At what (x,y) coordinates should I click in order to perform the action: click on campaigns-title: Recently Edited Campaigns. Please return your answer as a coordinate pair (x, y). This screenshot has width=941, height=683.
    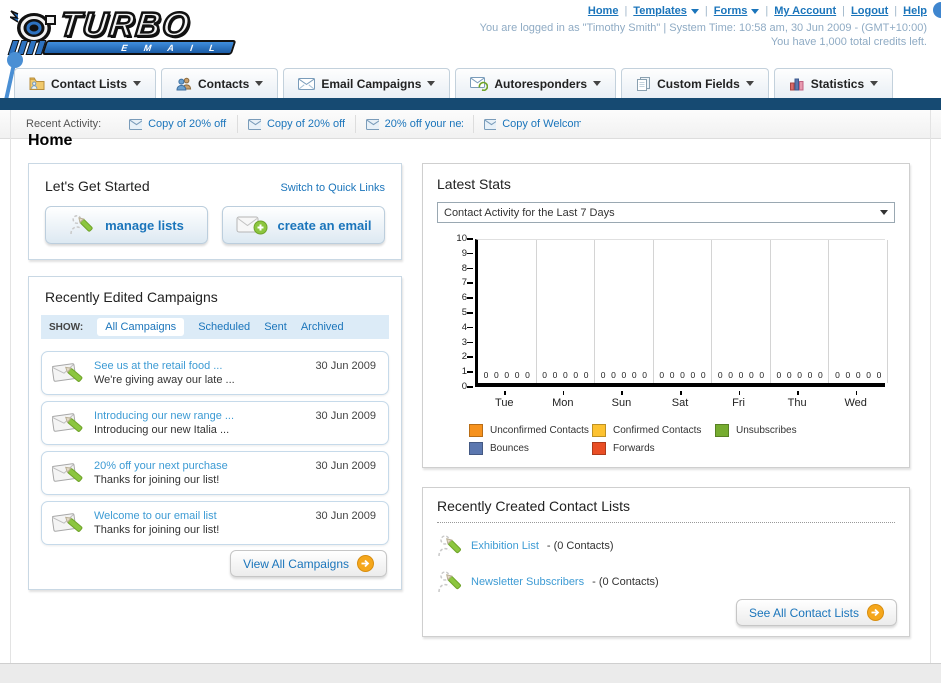
    Looking at the image, I should click on (131, 297).